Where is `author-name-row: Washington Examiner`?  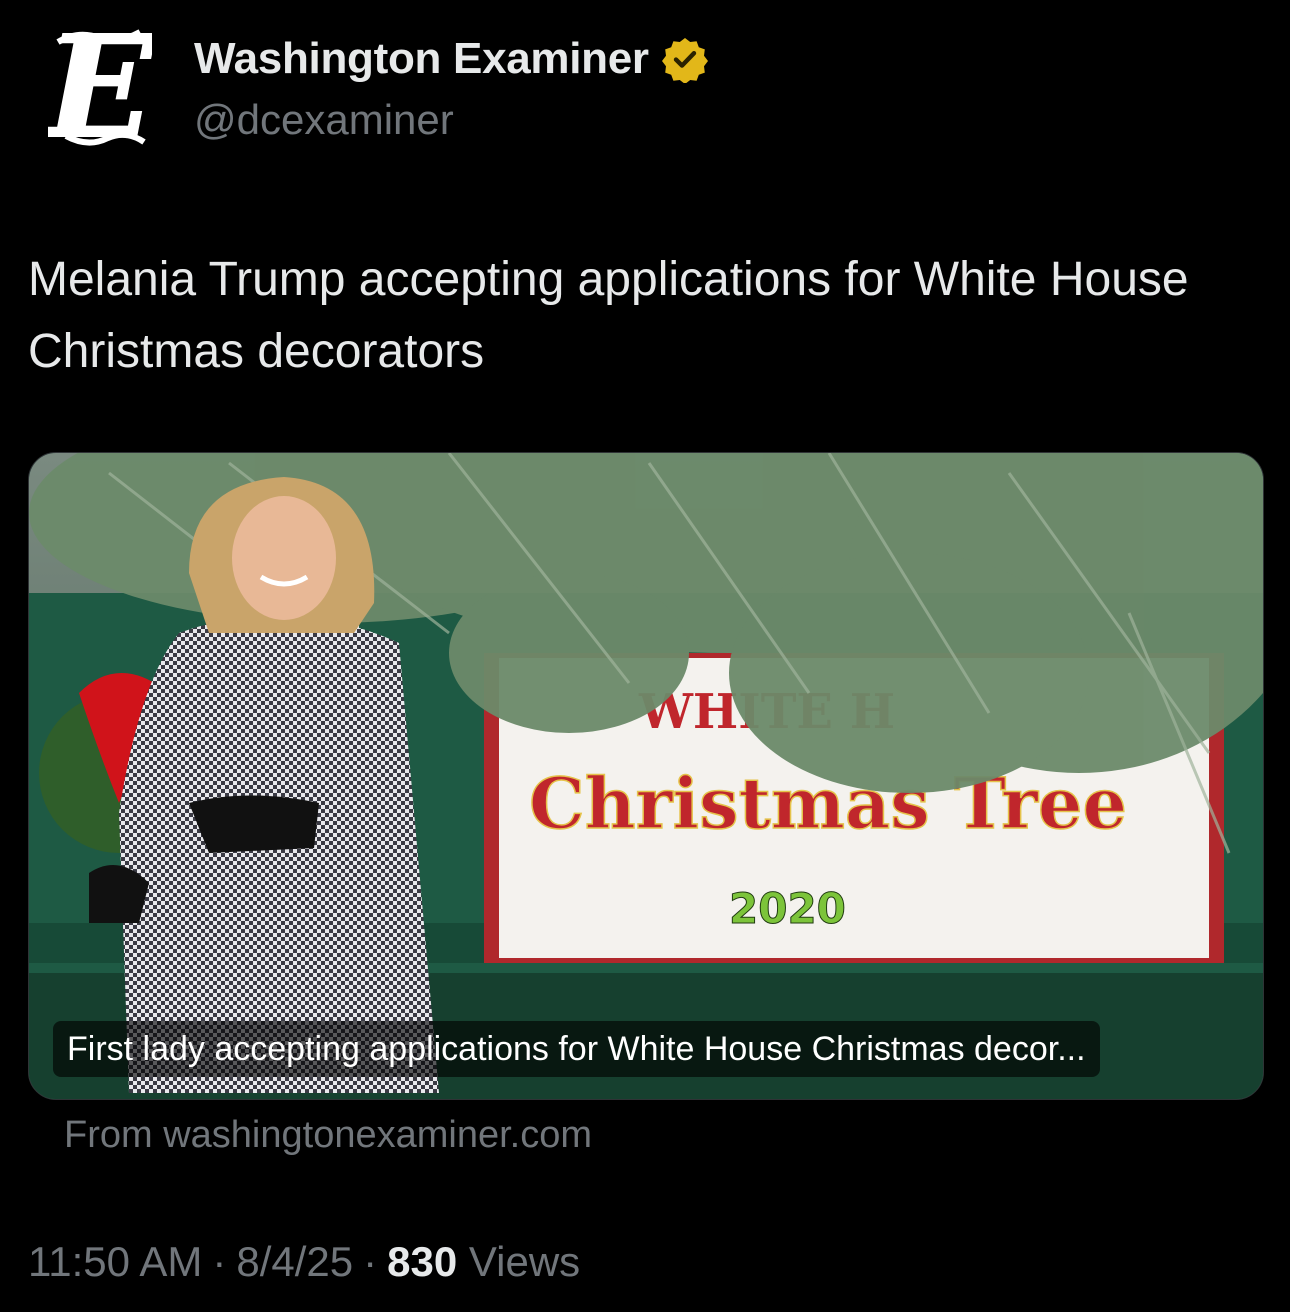 author-name-row: Washington Examiner is located at coordinates (451, 59).